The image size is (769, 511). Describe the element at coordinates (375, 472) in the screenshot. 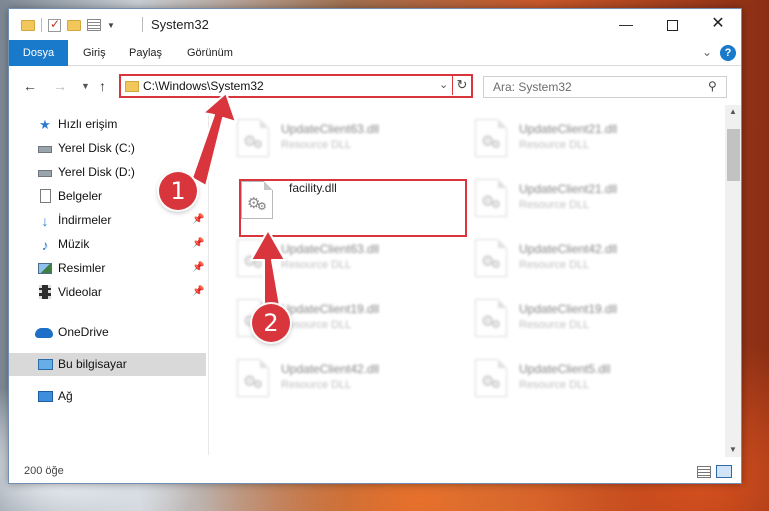

I see `status-bar: 200 öğe` at that location.